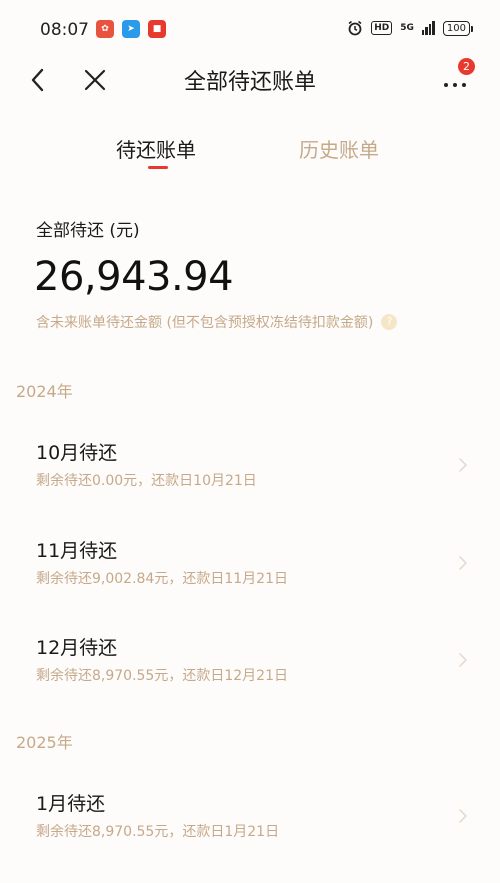 The image size is (500, 883). I want to click on notification-icons: ✿ ➤ ■, so click(131, 29).